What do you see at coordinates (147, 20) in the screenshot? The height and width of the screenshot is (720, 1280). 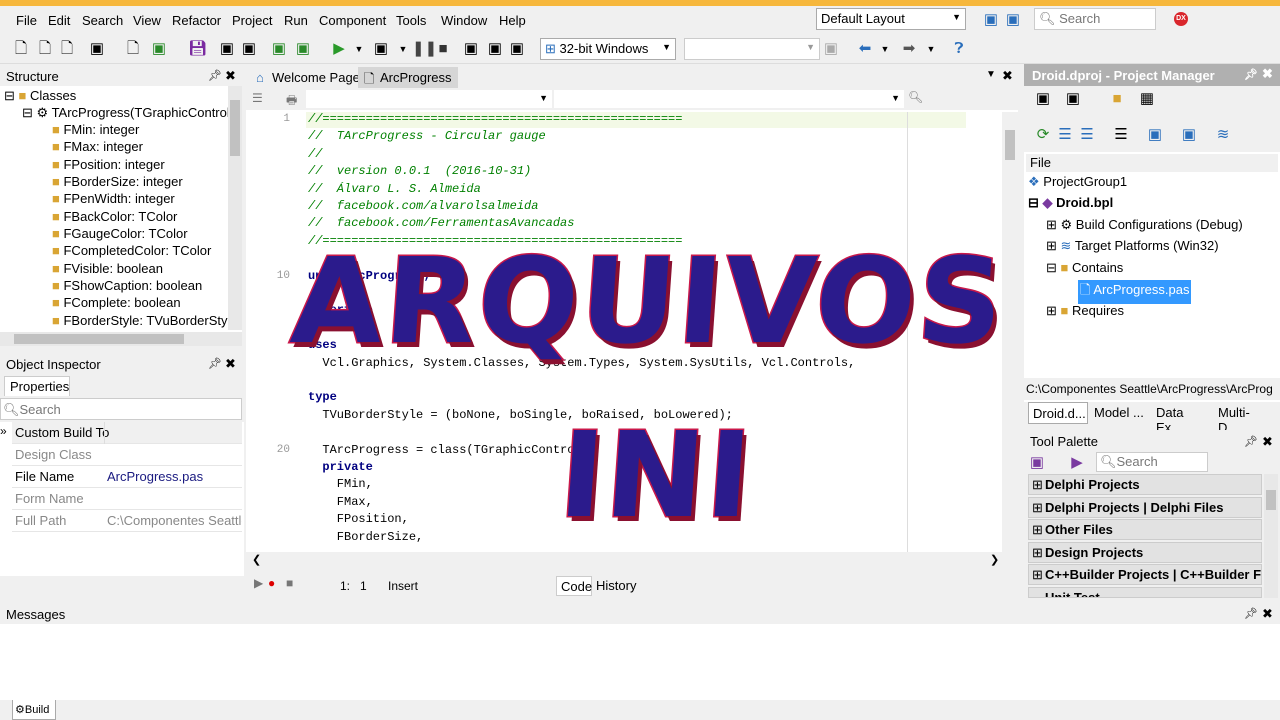 I see `menu-view: View` at bounding box center [147, 20].